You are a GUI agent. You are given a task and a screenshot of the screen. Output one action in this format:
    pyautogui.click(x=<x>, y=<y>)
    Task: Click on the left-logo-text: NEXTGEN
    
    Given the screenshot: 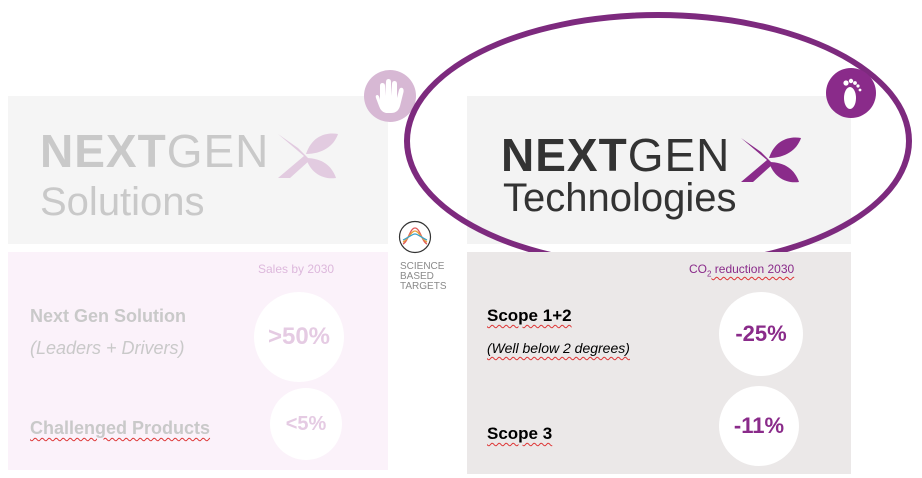 What is the action you would take?
    pyautogui.click(x=154, y=151)
    